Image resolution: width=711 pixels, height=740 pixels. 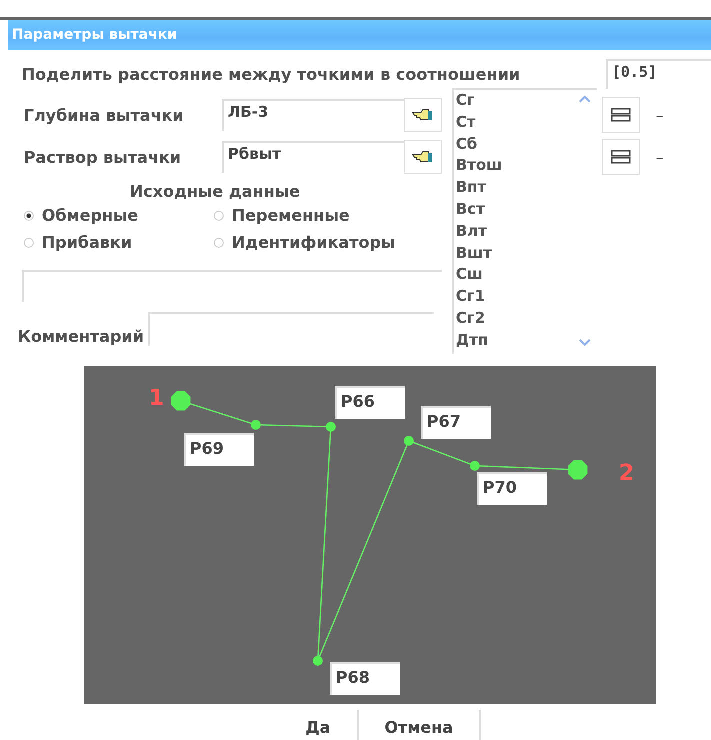 I want to click on point-number: 2, so click(x=626, y=473).